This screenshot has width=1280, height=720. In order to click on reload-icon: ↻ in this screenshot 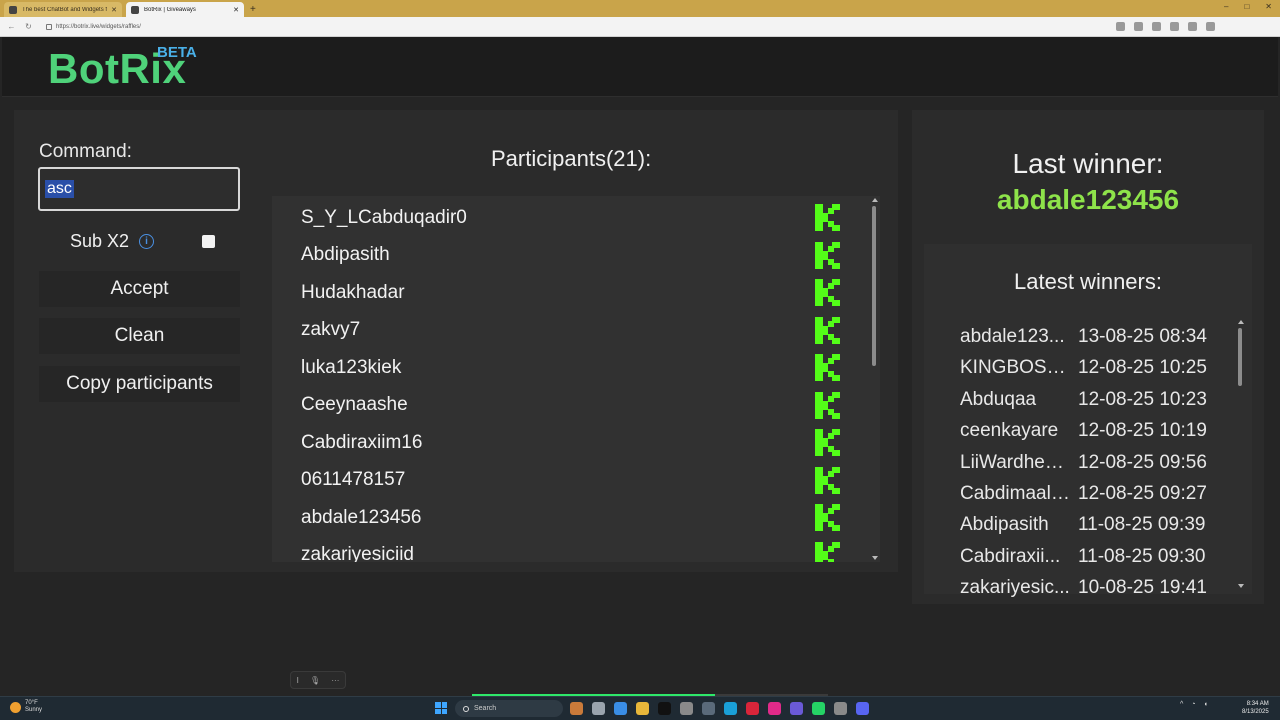, I will do `click(28, 26)`.